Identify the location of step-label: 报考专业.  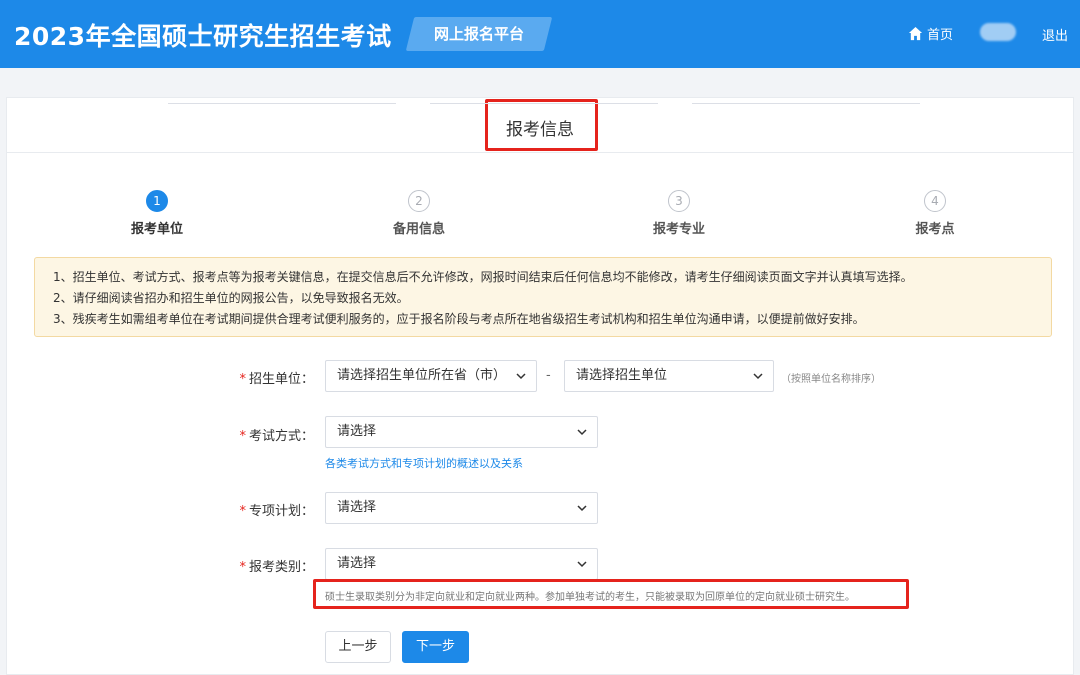
(678, 229).